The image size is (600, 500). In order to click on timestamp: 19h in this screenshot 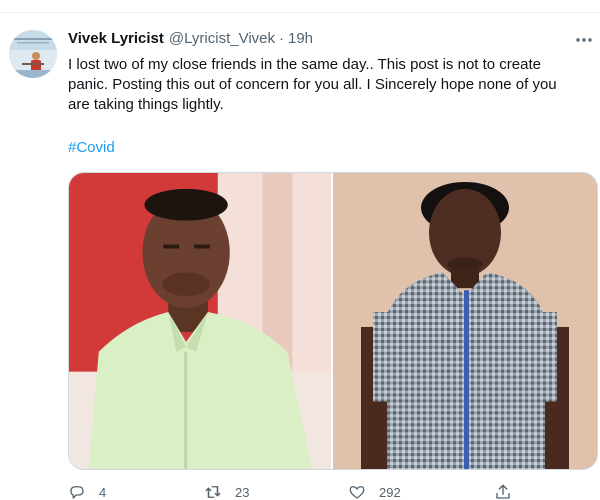, I will do `click(300, 38)`.